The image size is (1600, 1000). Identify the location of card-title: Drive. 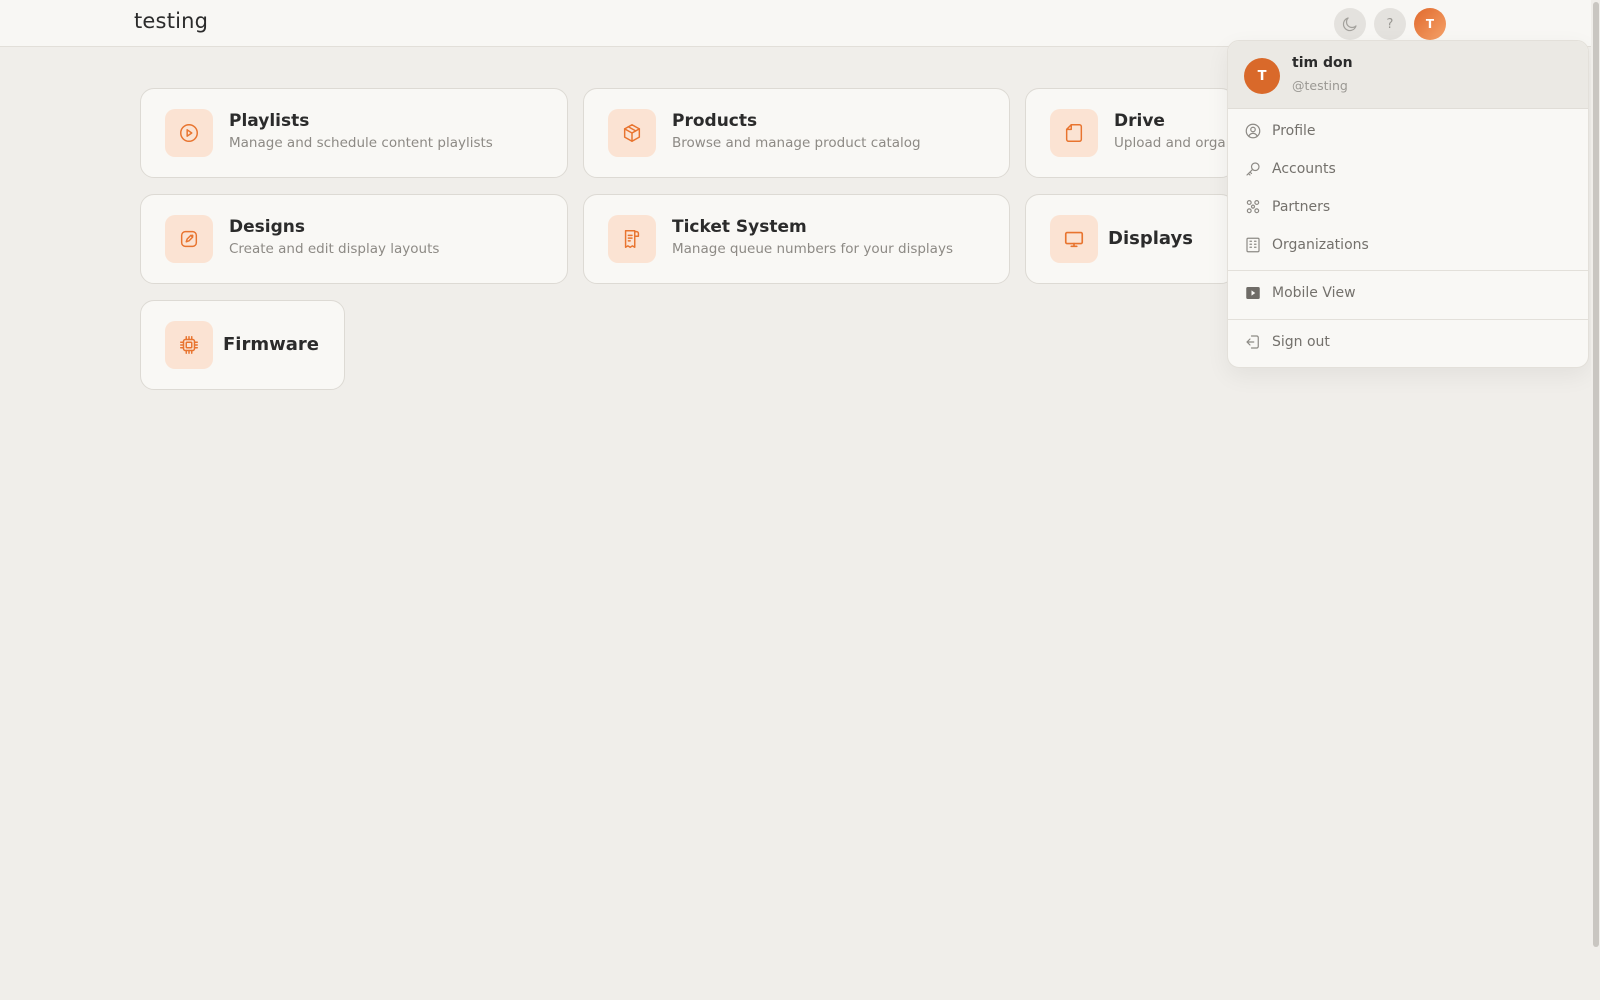
(1139, 121).